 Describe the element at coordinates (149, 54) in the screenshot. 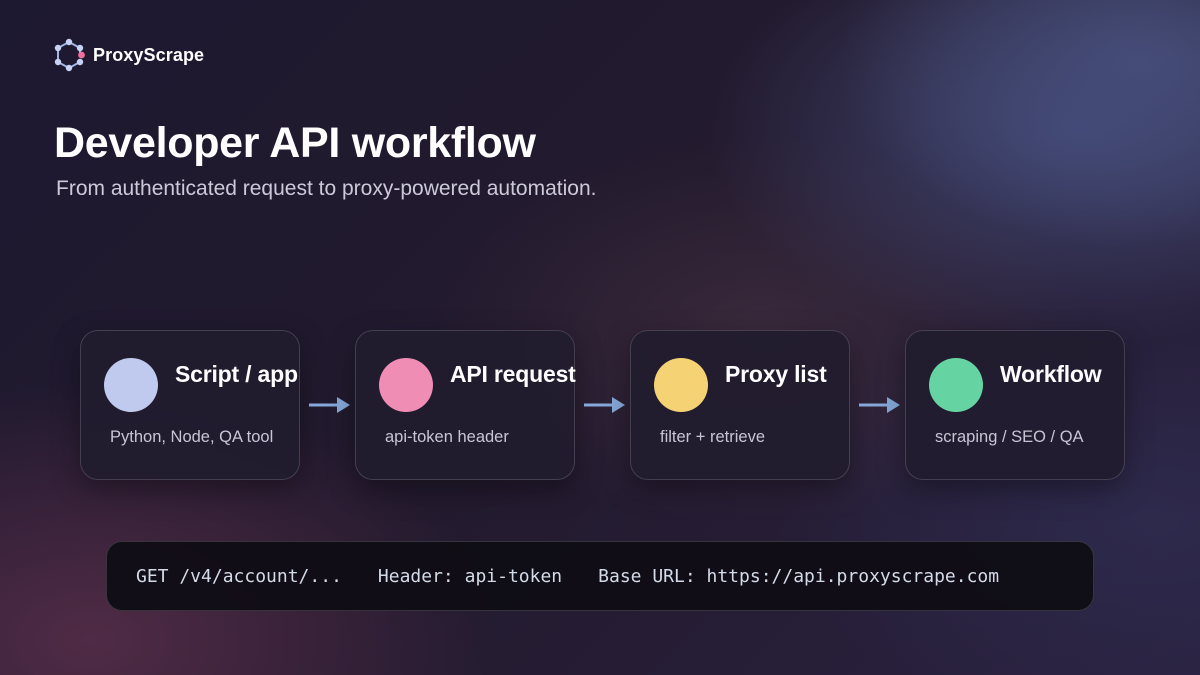

I see `brand-name: ProxyScrape` at that location.